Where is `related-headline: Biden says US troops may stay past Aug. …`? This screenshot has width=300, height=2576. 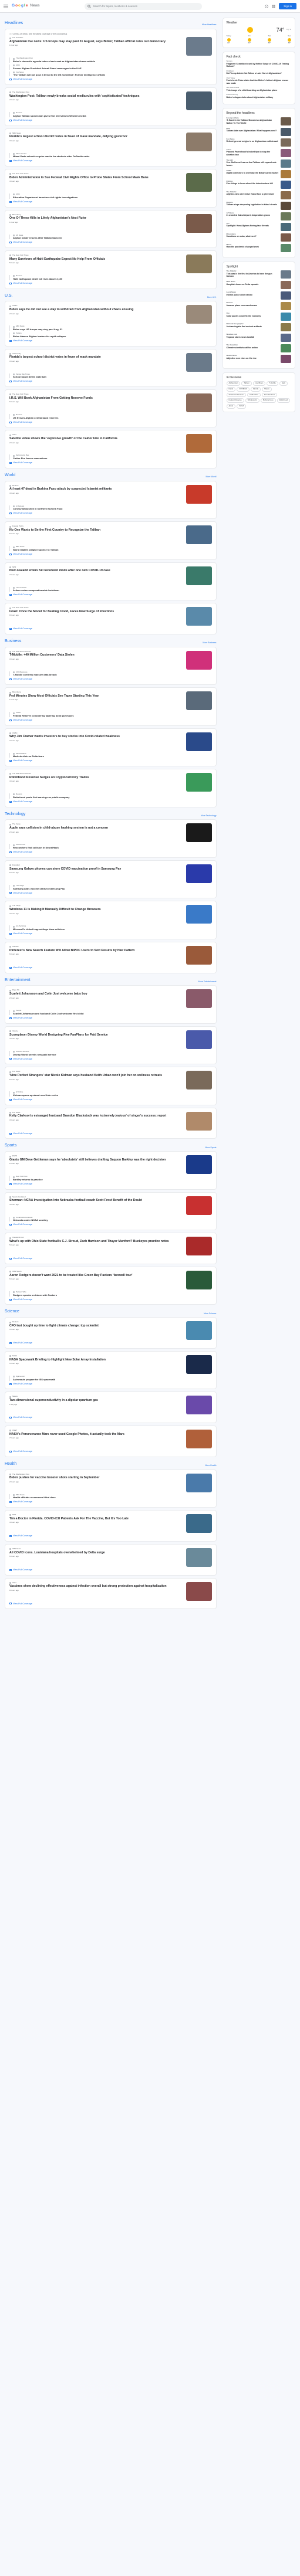
related-headline: Biden says US troops may stay past Aug. … is located at coordinates (112, 329).